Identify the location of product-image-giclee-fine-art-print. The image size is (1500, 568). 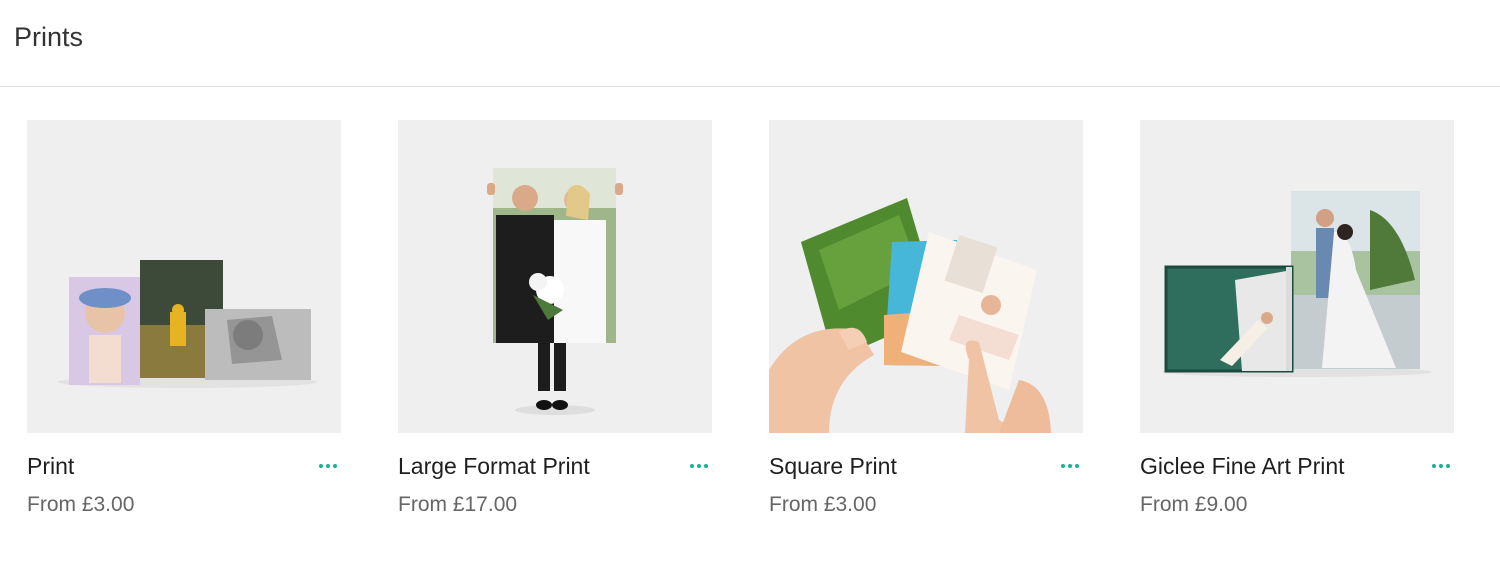
(1297, 276).